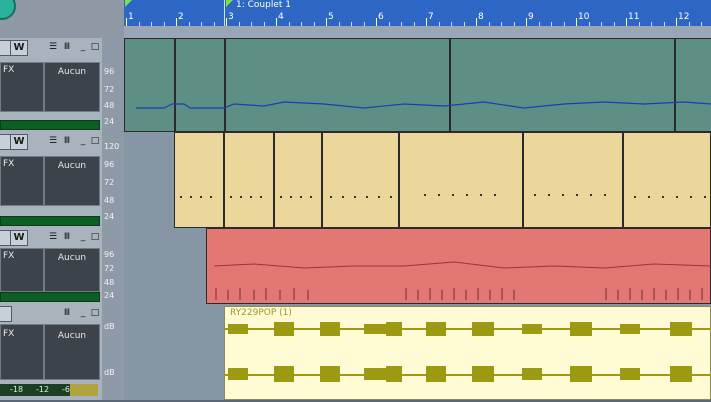  Describe the element at coordinates (50, 297) in the screenshot. I see `level-meter` at that location.